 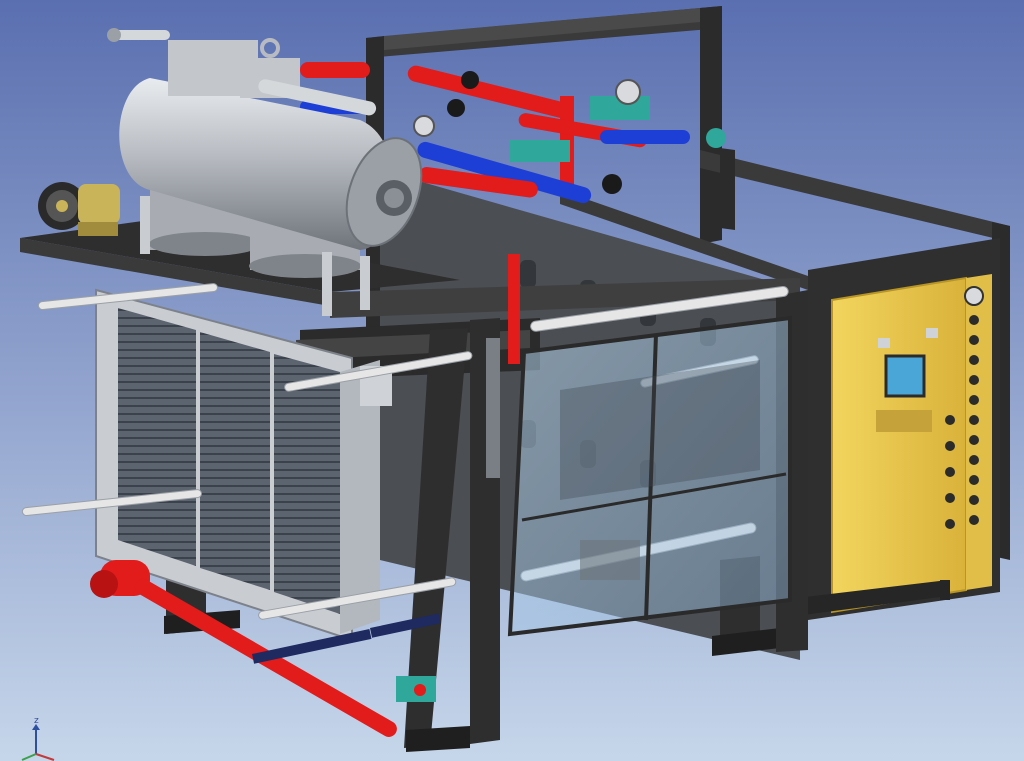 I want to click on coordinate-triad-icon: z, so click(x=38, y=738).